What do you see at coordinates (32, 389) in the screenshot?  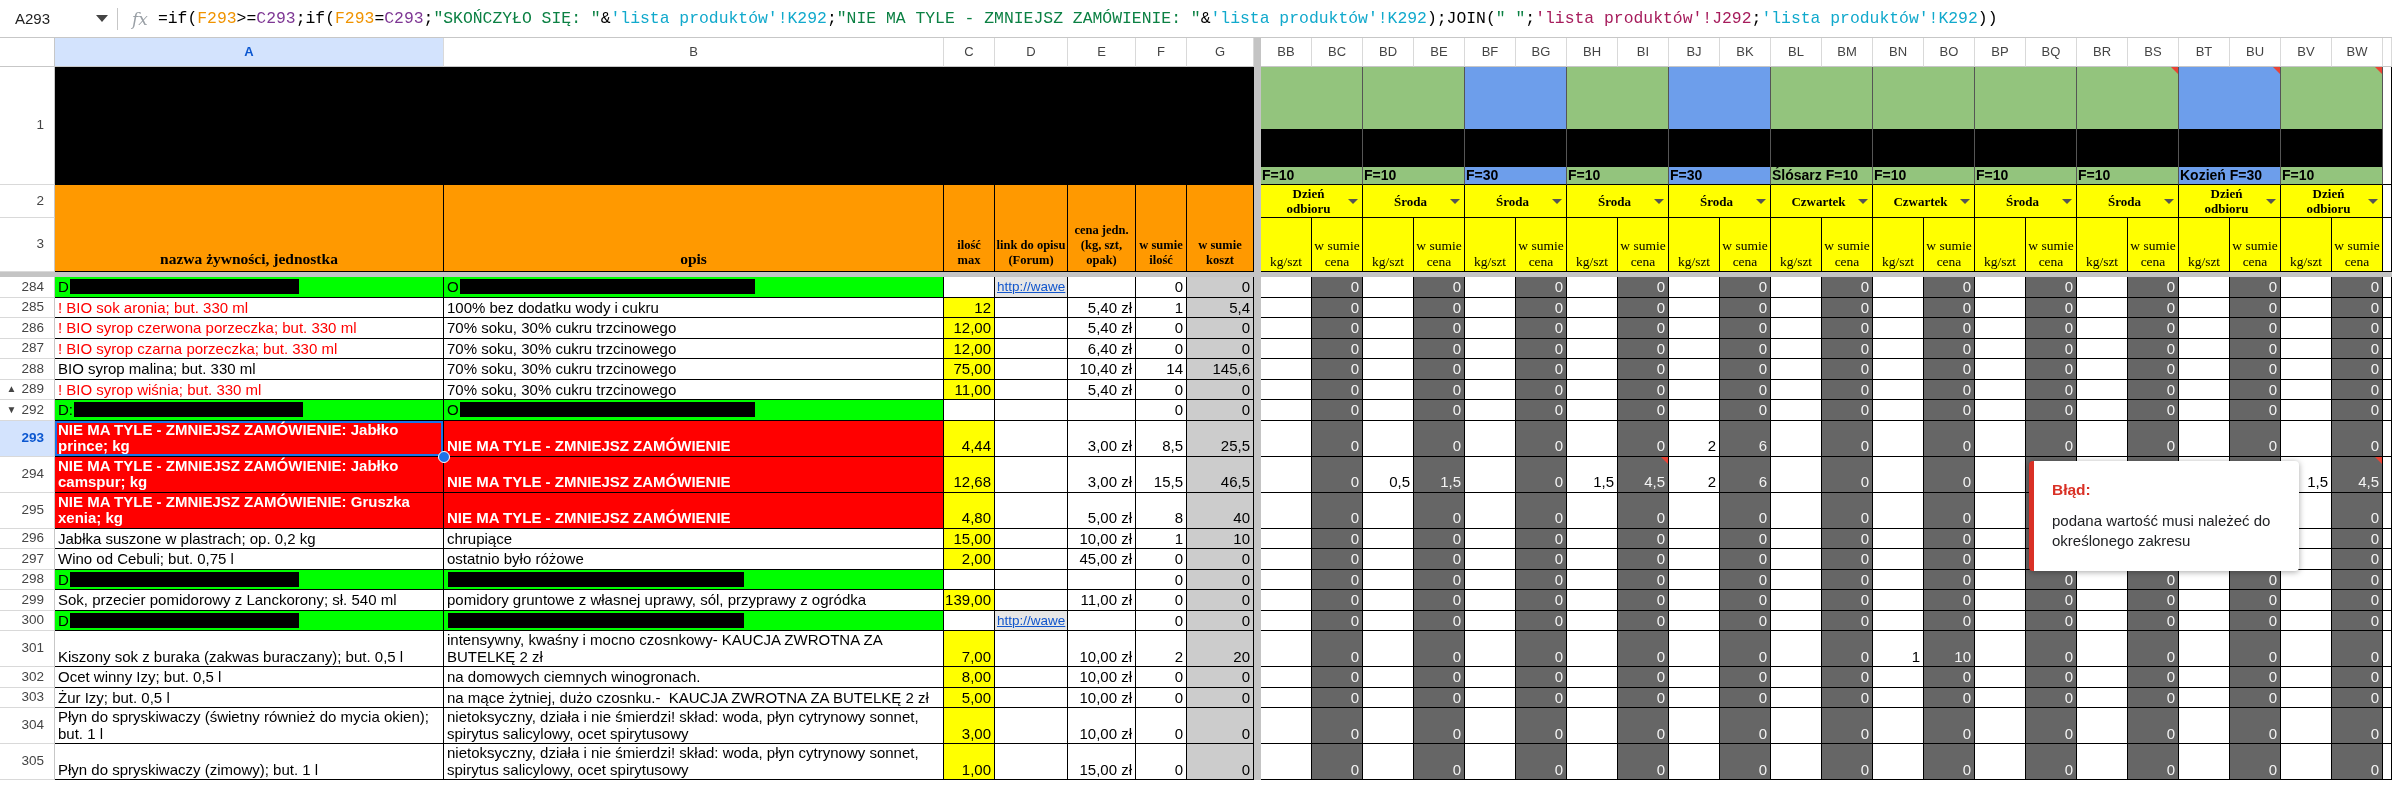 I see `row-number: 289` at bounding box center [32, 389].